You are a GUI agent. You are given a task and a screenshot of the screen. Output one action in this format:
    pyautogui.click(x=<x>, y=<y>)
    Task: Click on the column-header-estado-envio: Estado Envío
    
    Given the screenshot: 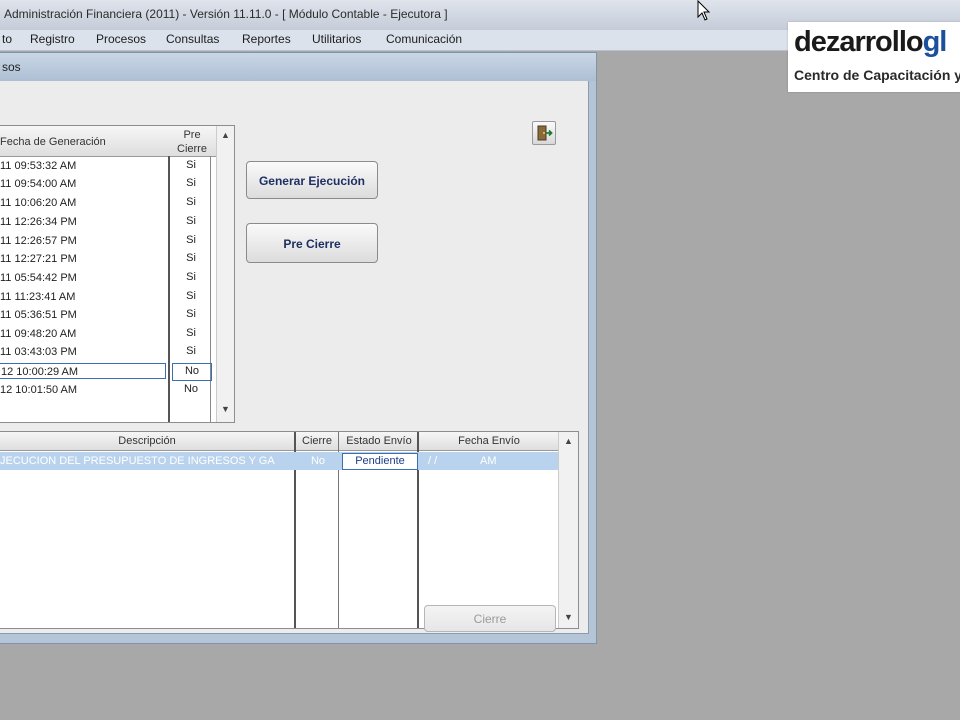 What is the action you would take?
    pyautogui.click(x=379, y=441)
    